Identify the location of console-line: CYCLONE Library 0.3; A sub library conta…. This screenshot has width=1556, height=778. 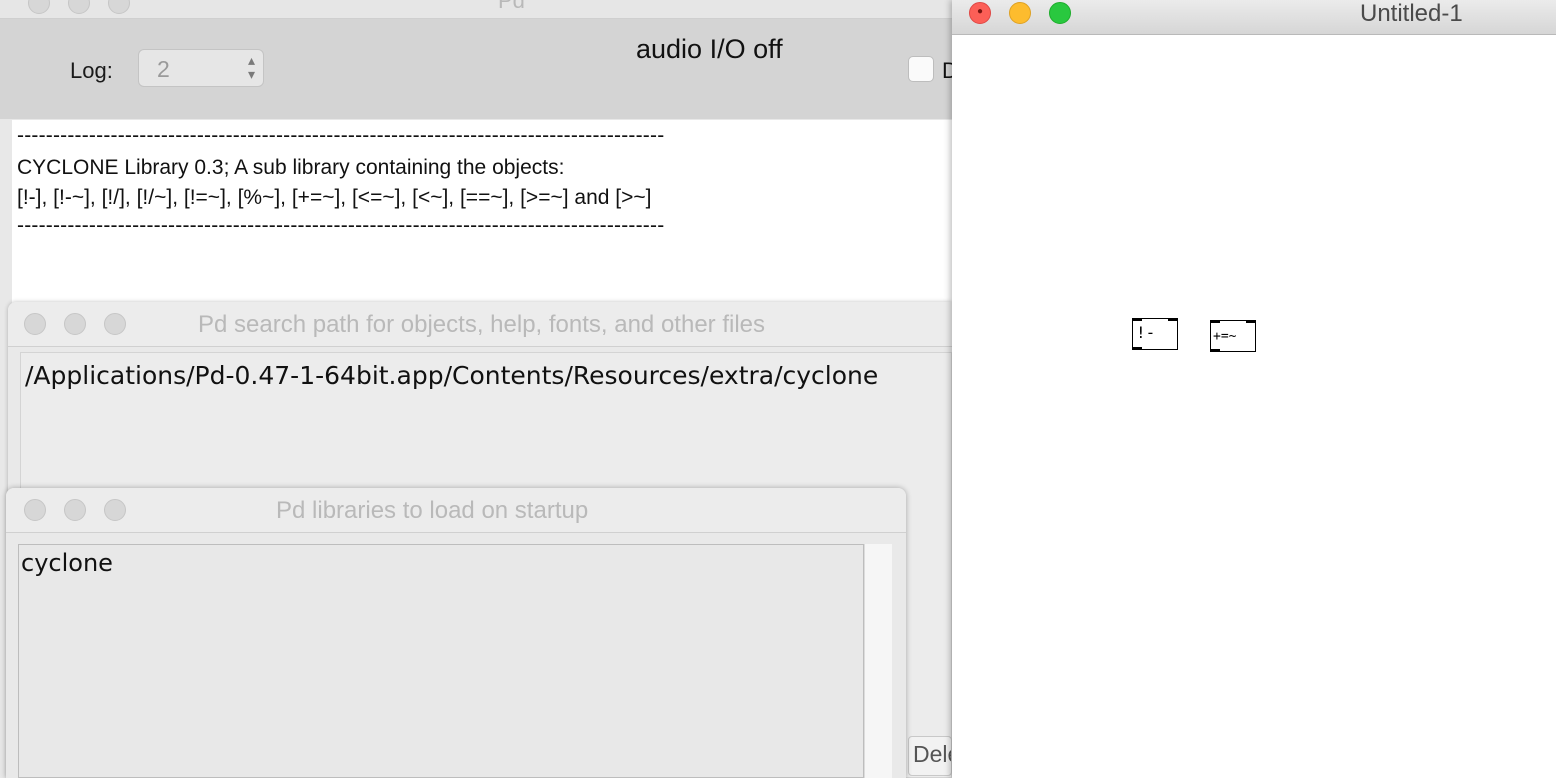
(291, 167).